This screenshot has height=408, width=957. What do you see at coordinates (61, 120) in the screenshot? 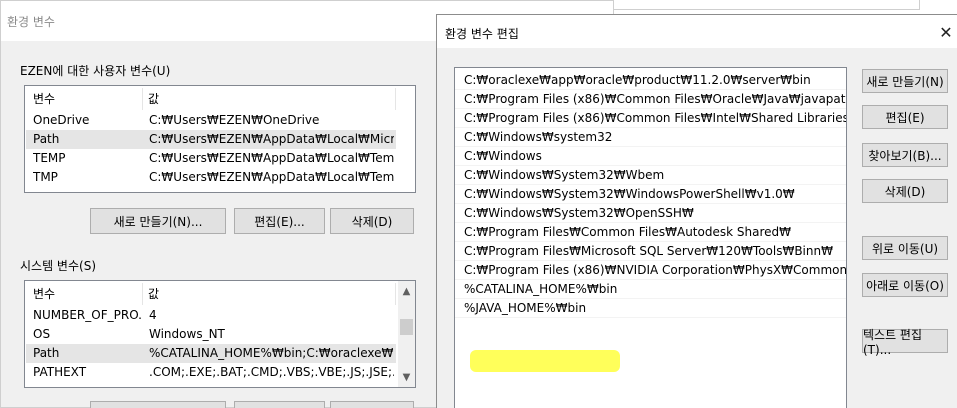
I see `variable-name: OneDrive` at bounding box center [61, 120].